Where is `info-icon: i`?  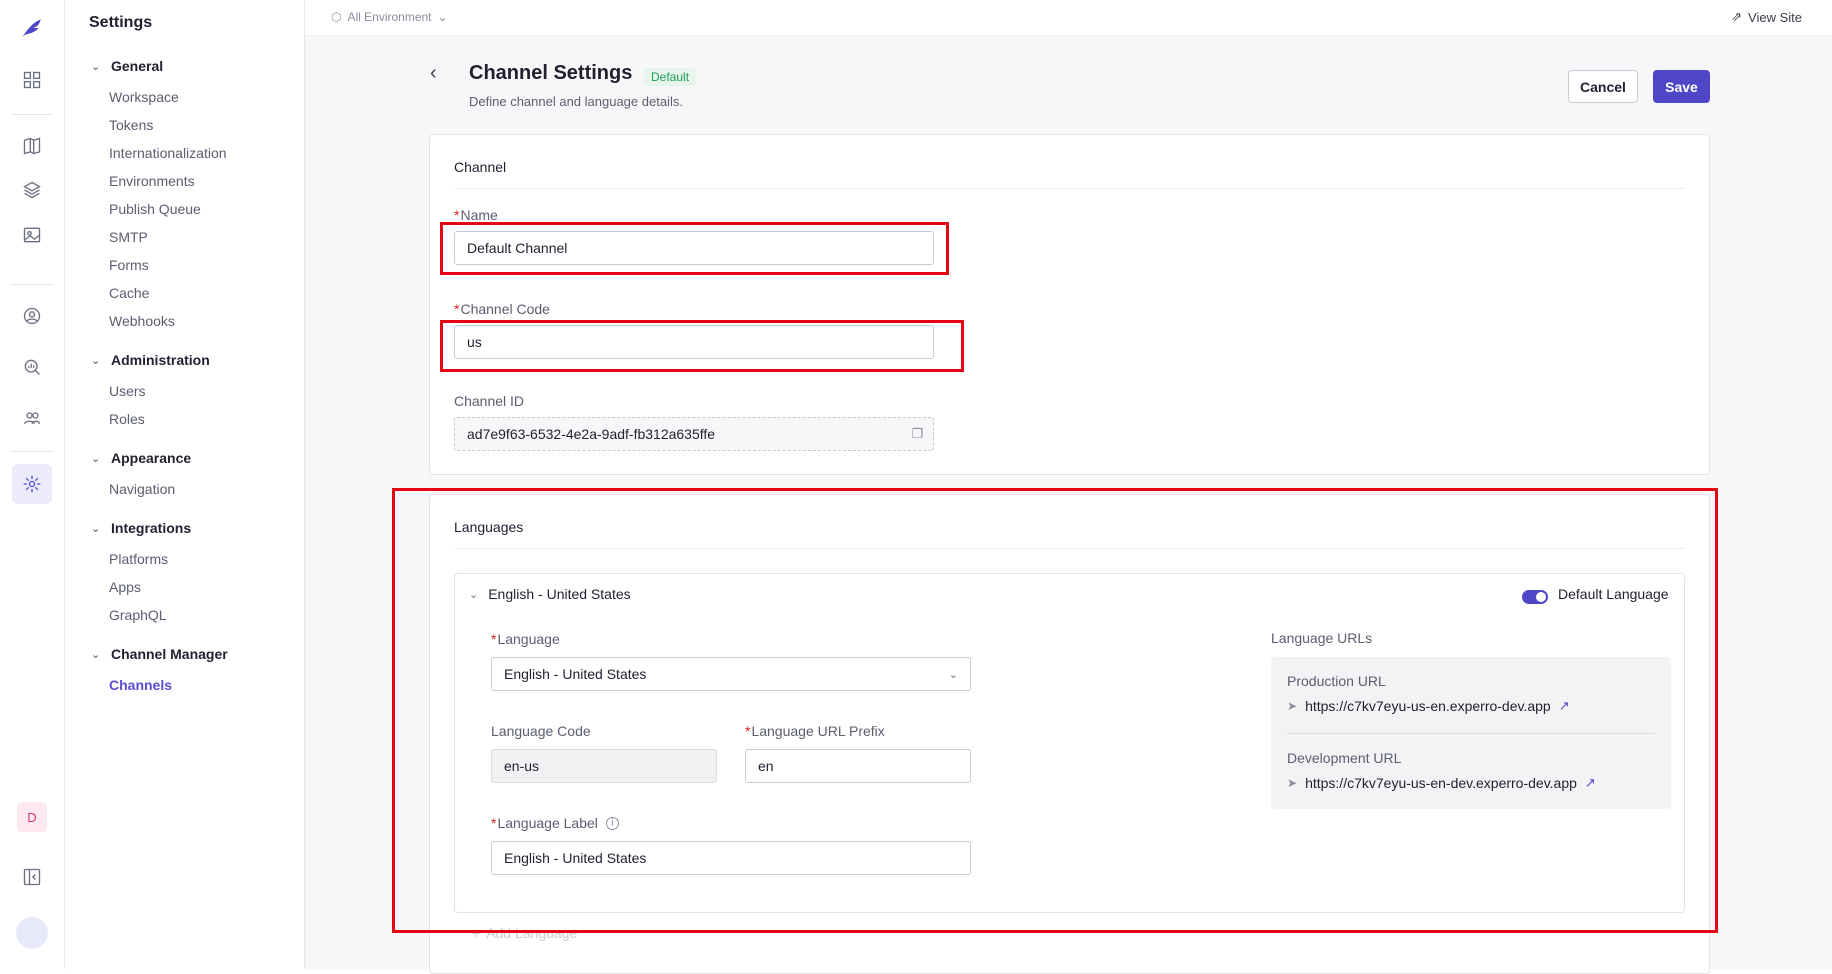 info-icon: i is located at coordinates (612, 823).